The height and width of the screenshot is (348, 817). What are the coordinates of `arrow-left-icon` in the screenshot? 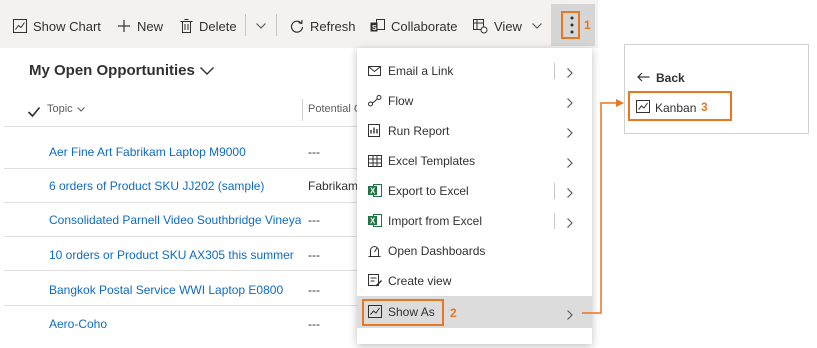 It's located at (643, 78).